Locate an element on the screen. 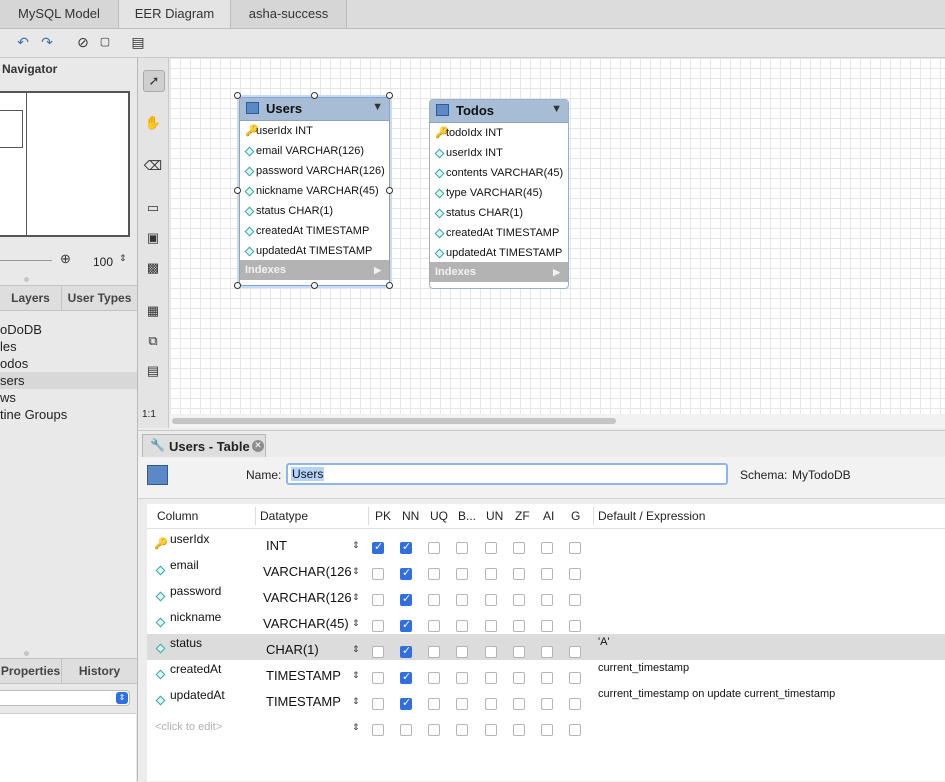 Image resolution: width=945 pixels, height=782 pixels. tab-history: History is located at coordinates (99, 671).